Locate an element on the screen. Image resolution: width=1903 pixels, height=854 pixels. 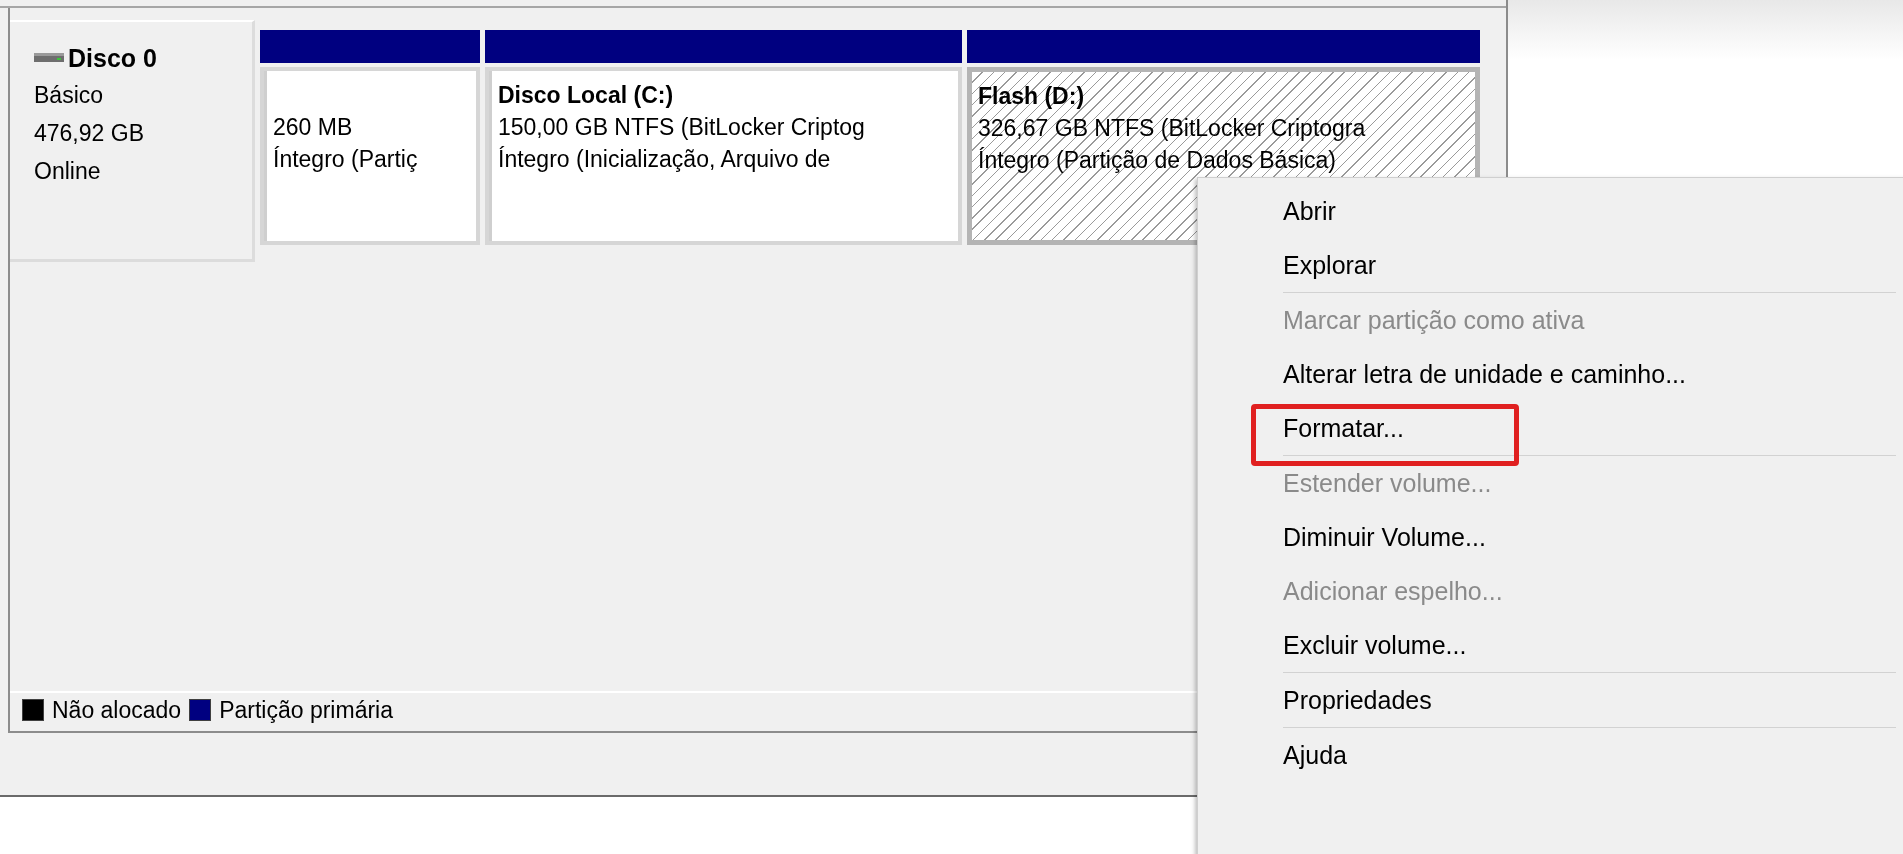
partition-info: 150,00 GB NTFS (BitLocker Criptog is located at coordinates (682, 127).